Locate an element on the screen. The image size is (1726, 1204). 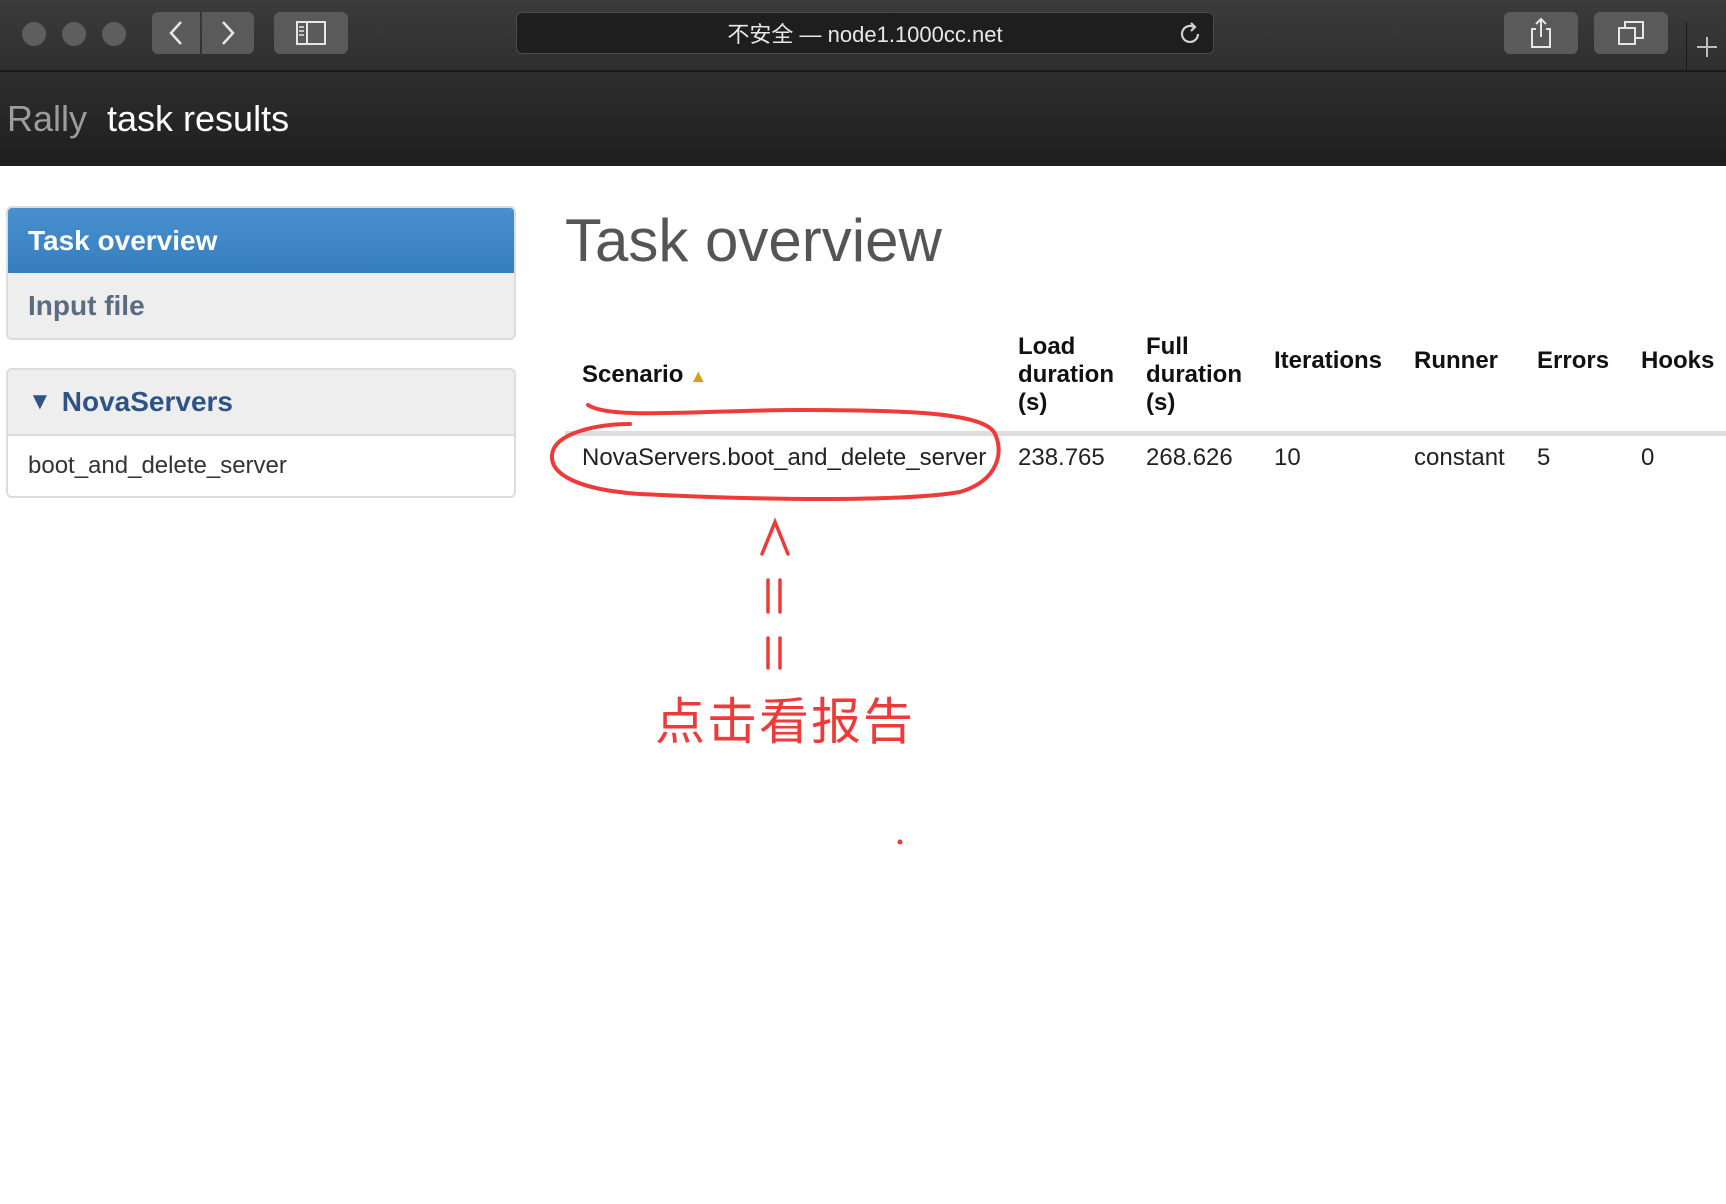
annotation-overlay is located at coordinates (775, 624).